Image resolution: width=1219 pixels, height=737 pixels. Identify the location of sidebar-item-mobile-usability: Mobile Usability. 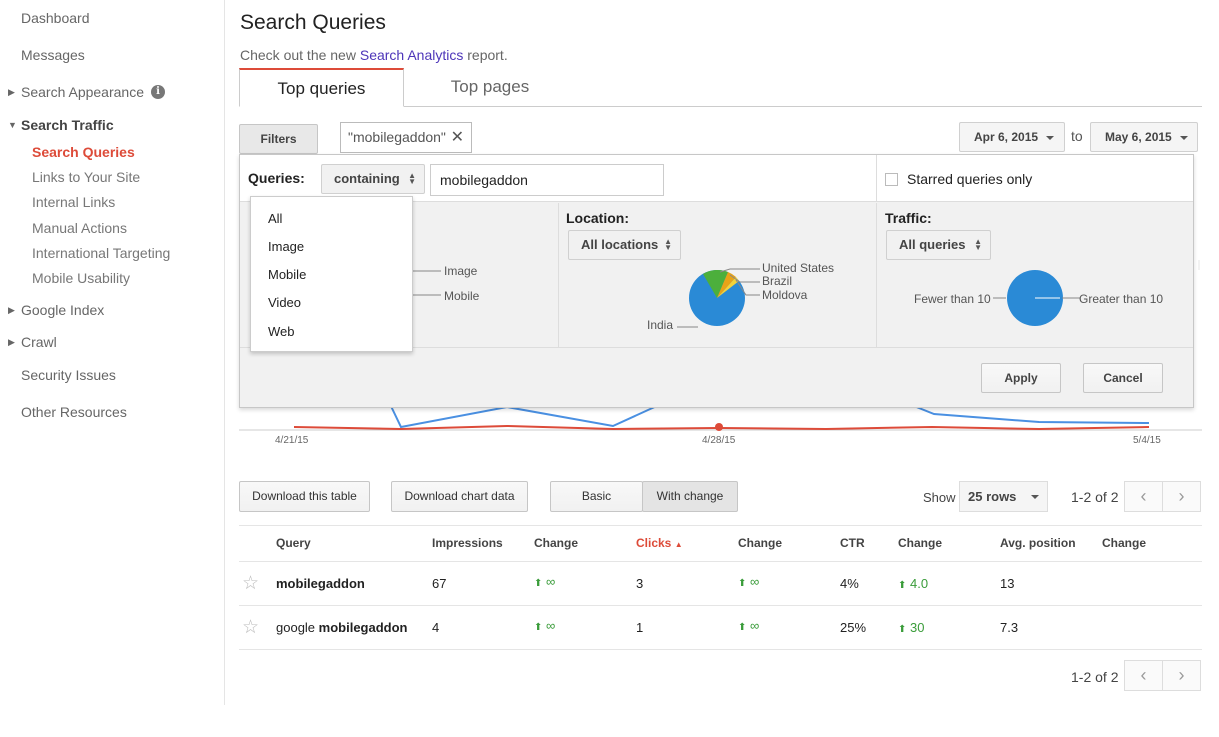
(81, 278).